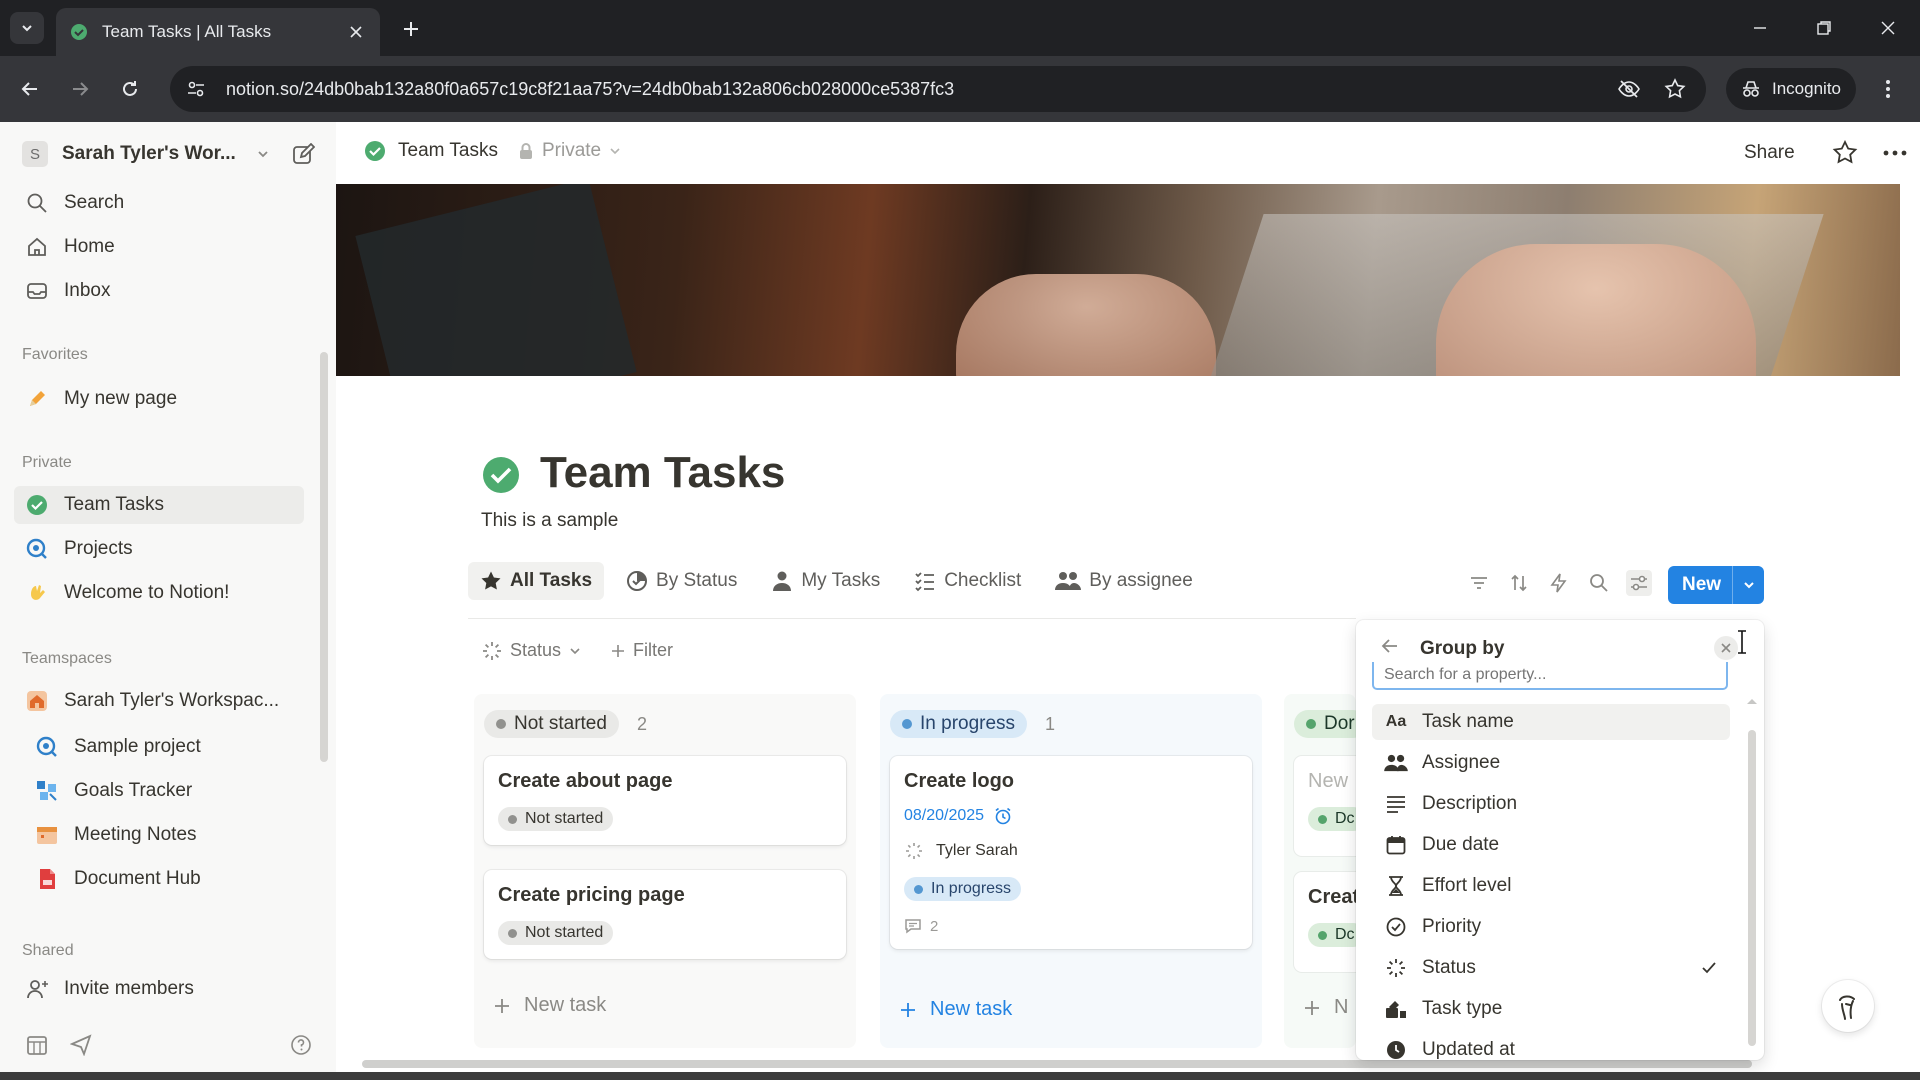 This screenshot has width=1920, height=1080. What do you see at coordinates (47, 463) in the screenshot?
I see `private-heading: Private` at bounding box center [47, 463].